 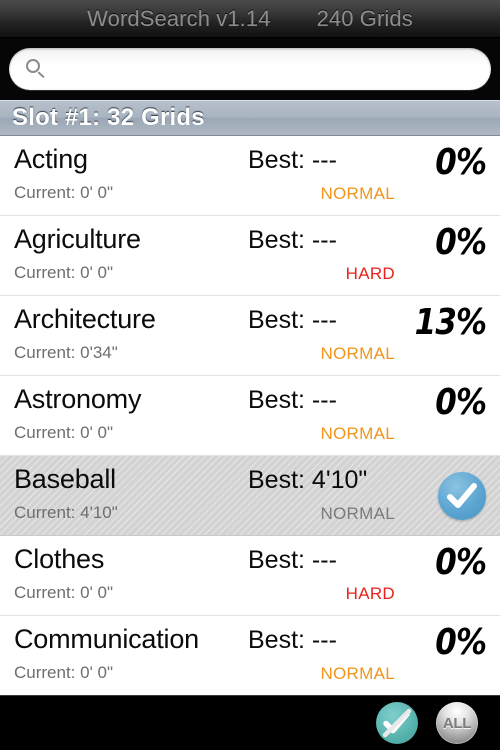 What do you see at coordinates (250, 722) in the screenshot?
I see `bottom-toolbar: ALL` at bounding box center [250, 722].